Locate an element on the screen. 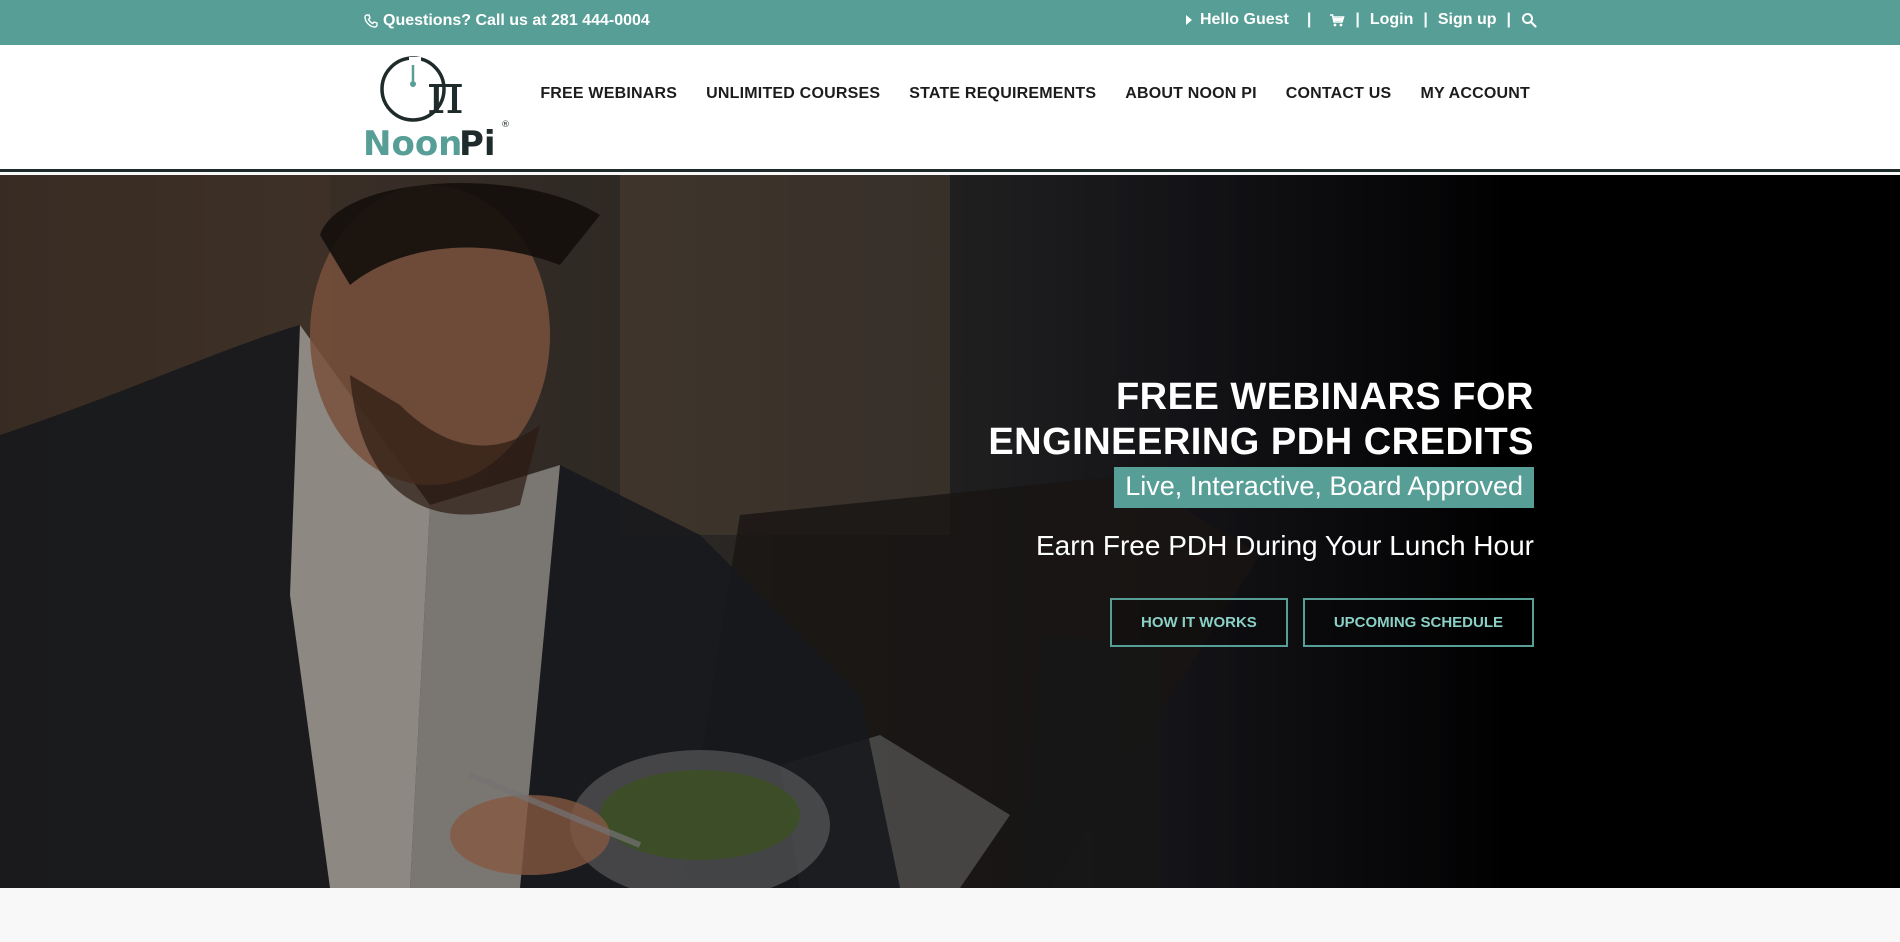  nav-unlimited-courses: UNLIMITED COURSES is located at coordinates (793, 94).